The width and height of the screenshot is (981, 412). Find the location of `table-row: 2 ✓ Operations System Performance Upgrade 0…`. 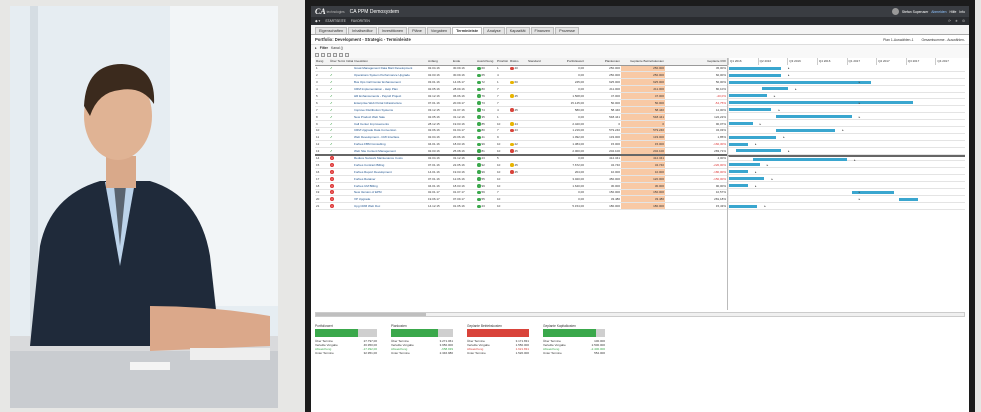

table-row: 2 ✓ Operations System Performance Upgrade 0… is located at coordinates (521, 75).